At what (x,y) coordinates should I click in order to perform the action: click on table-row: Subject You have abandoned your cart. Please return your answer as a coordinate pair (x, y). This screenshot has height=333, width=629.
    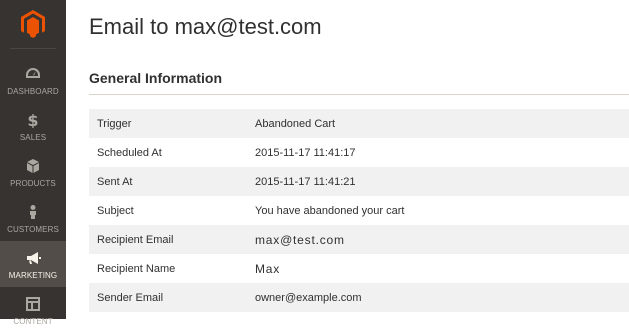
    Looking at the image, I should click on (359, 210).